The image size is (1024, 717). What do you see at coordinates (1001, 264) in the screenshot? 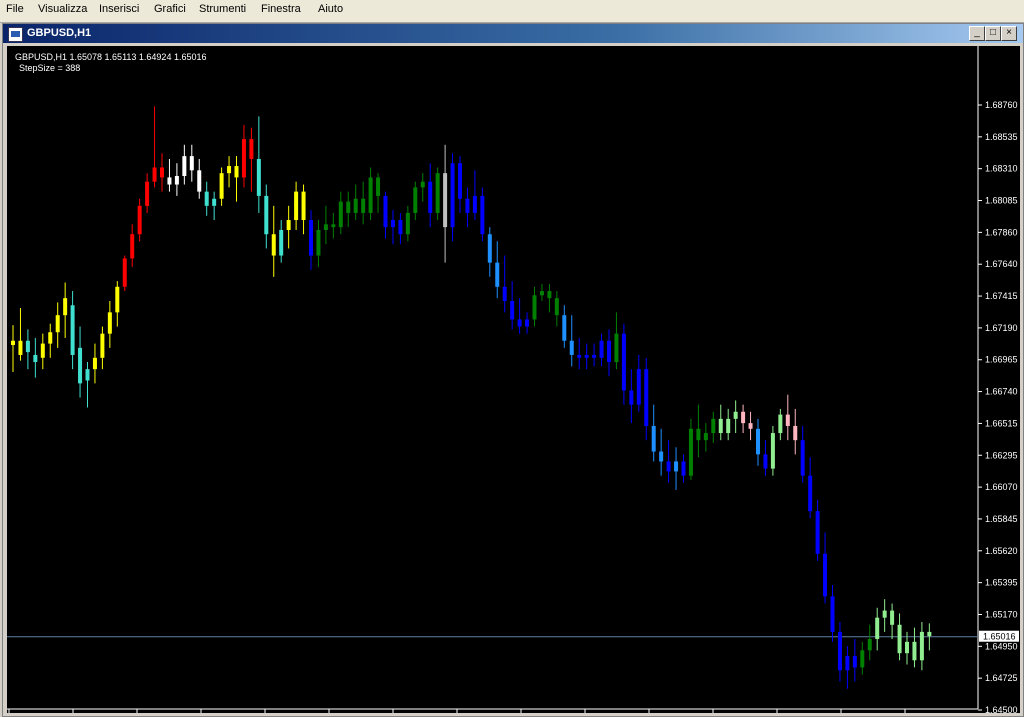
I see `price-tick-label: 1.67640` at bounding box center [1001, 264].